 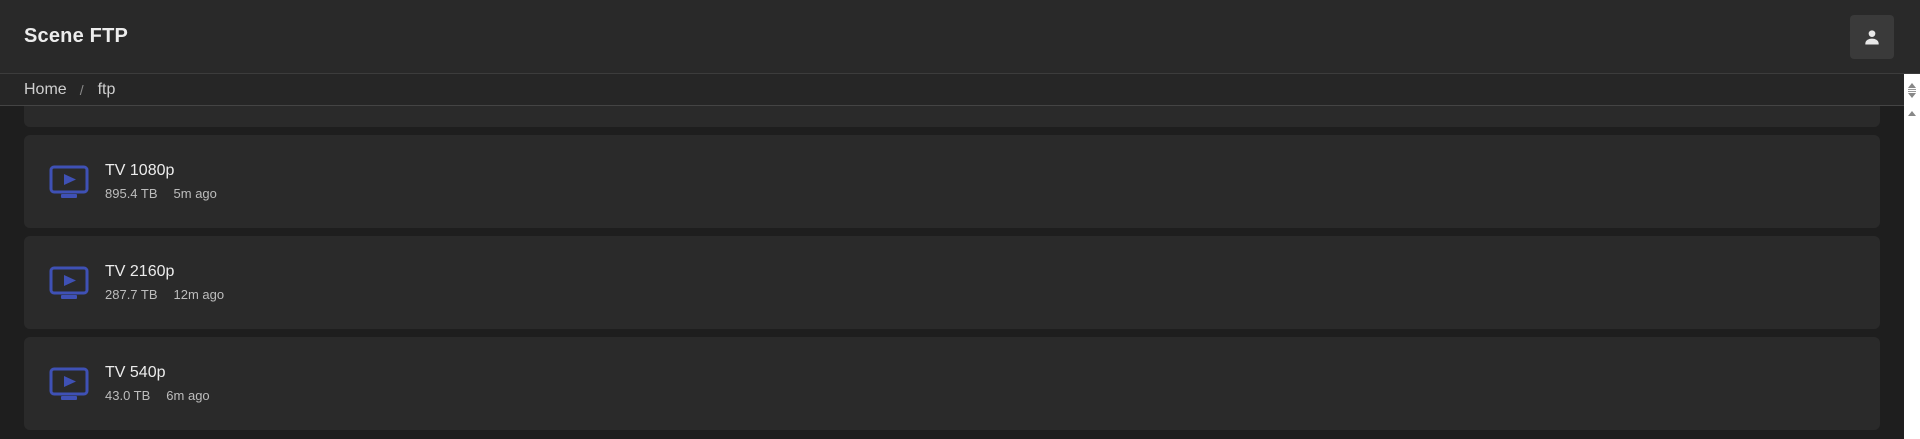 What do you see at coordinates (131, 294) in the screenshot?
I see `folder-size: 287.7 TB` at bounding box center [131, 294].